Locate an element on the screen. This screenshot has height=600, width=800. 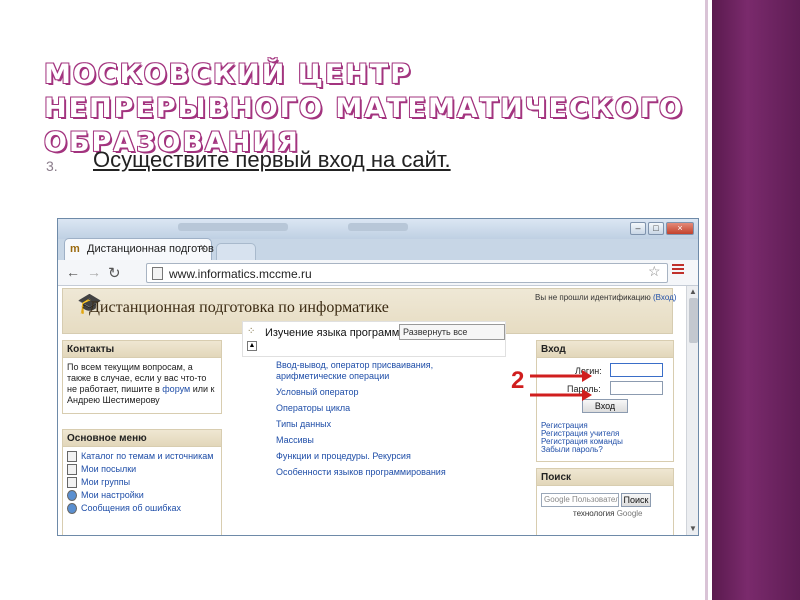
tab-active: m Дистанционная подготов × is located at coordinates (139, 249).